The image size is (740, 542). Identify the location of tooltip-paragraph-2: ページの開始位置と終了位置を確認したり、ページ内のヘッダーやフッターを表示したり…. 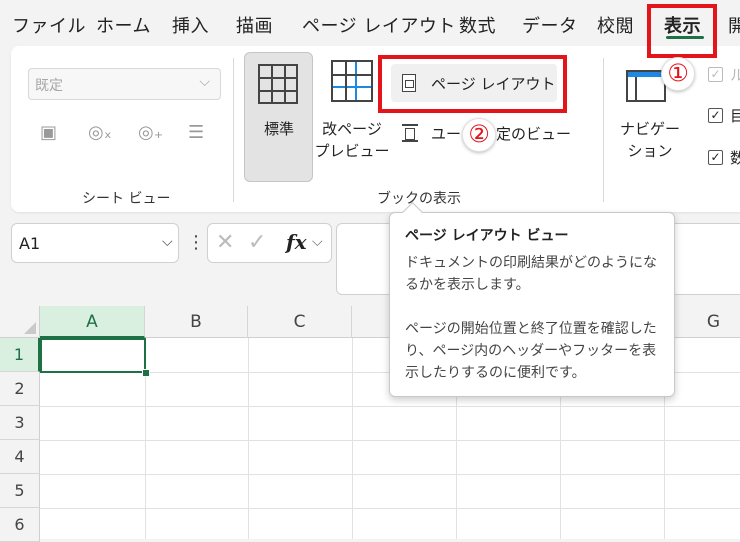
(531, 351).